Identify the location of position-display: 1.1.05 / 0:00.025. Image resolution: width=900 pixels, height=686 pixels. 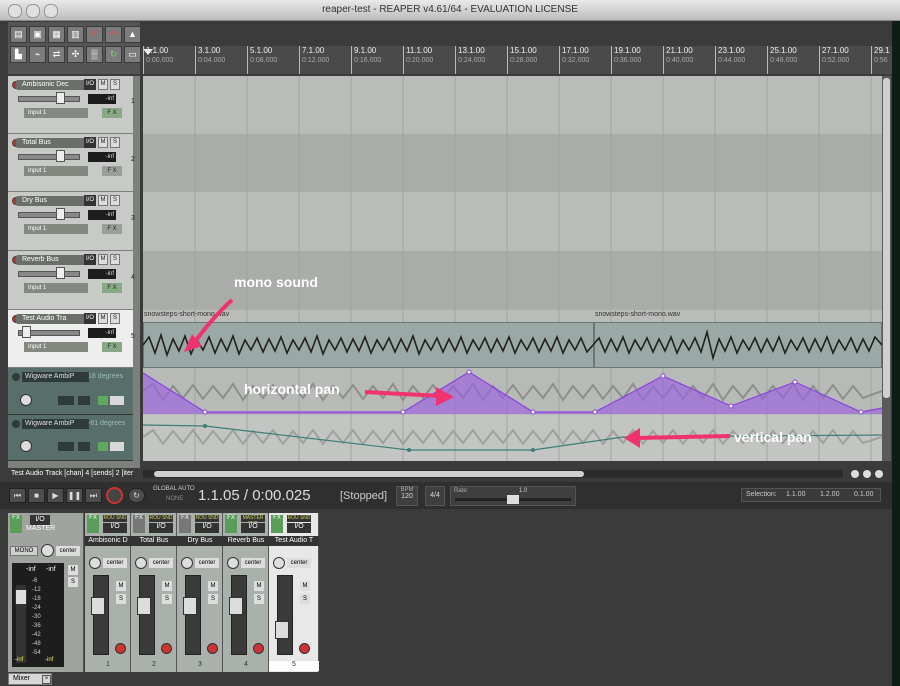
(254, 495).